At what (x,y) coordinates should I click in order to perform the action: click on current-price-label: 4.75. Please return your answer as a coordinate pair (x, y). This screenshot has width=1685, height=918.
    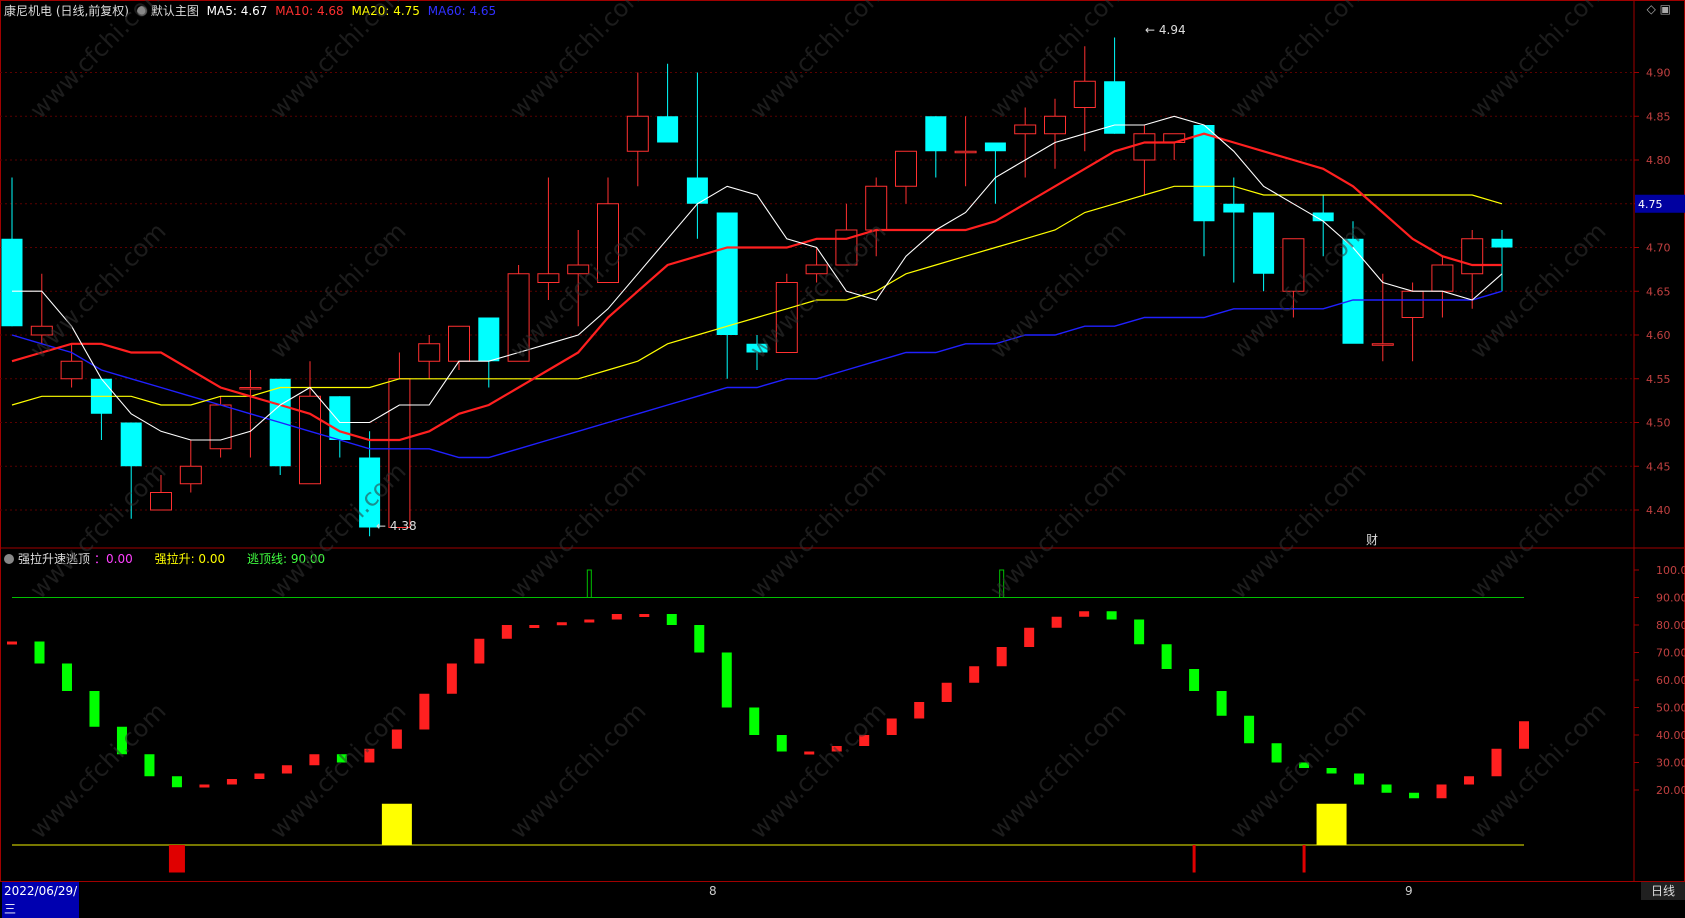
    Looking at the image, I should click on (1650, 204).